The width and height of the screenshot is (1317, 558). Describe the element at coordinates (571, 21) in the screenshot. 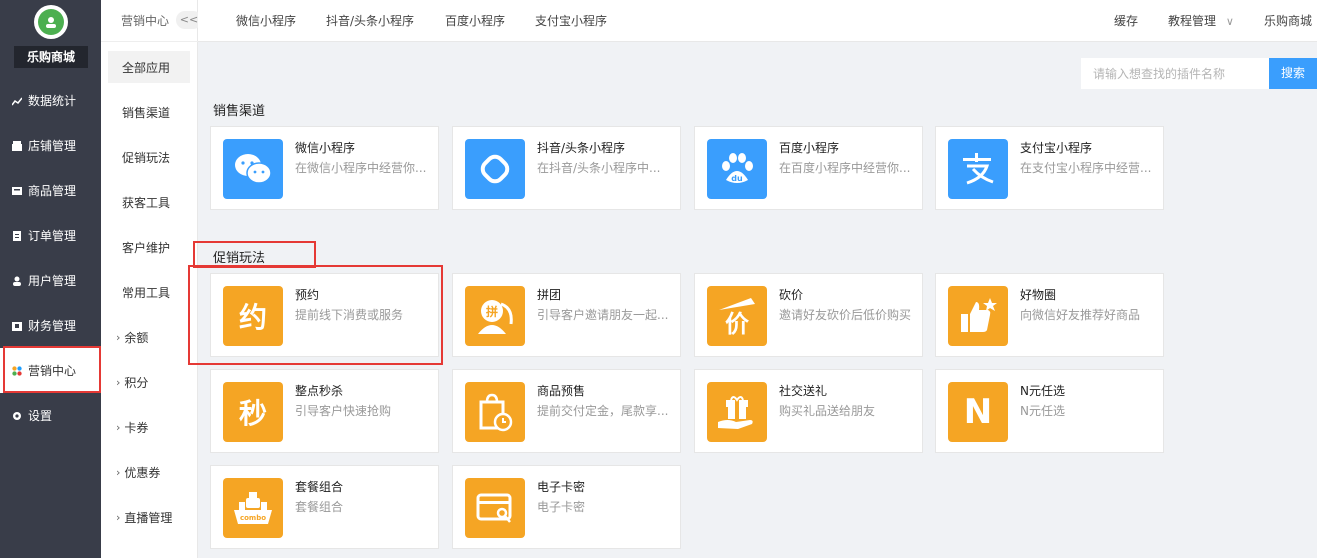

I see `tab-alipay: 支付宝小程序` at that location.